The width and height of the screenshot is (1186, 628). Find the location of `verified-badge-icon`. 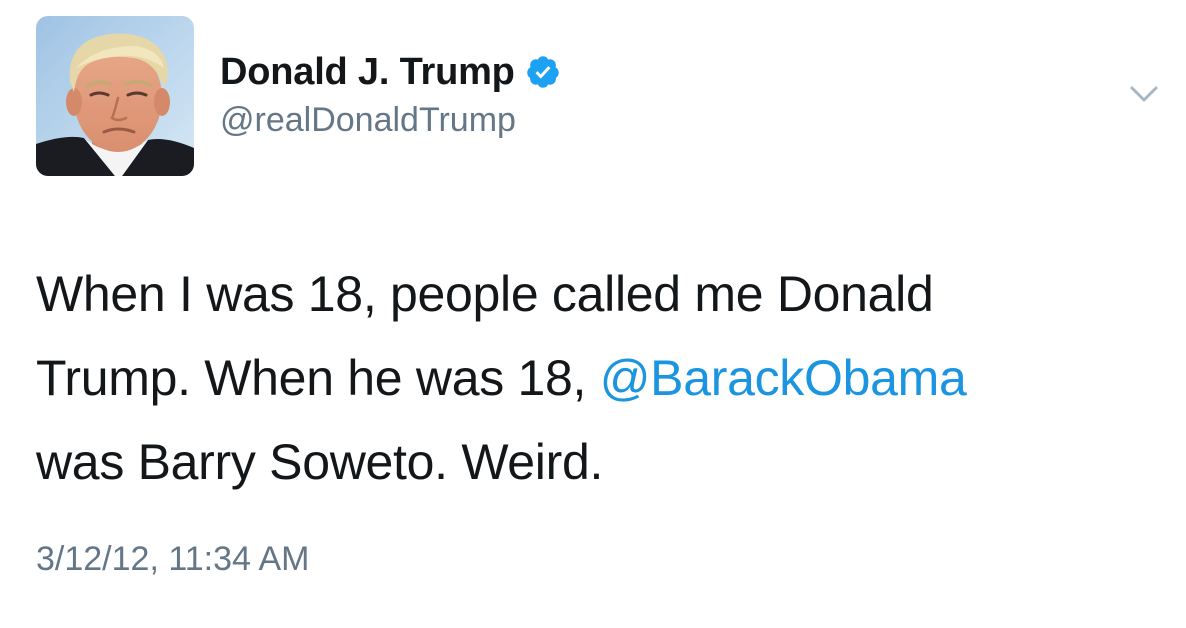

verified-badge-icon is located at coordinates (543, 72).